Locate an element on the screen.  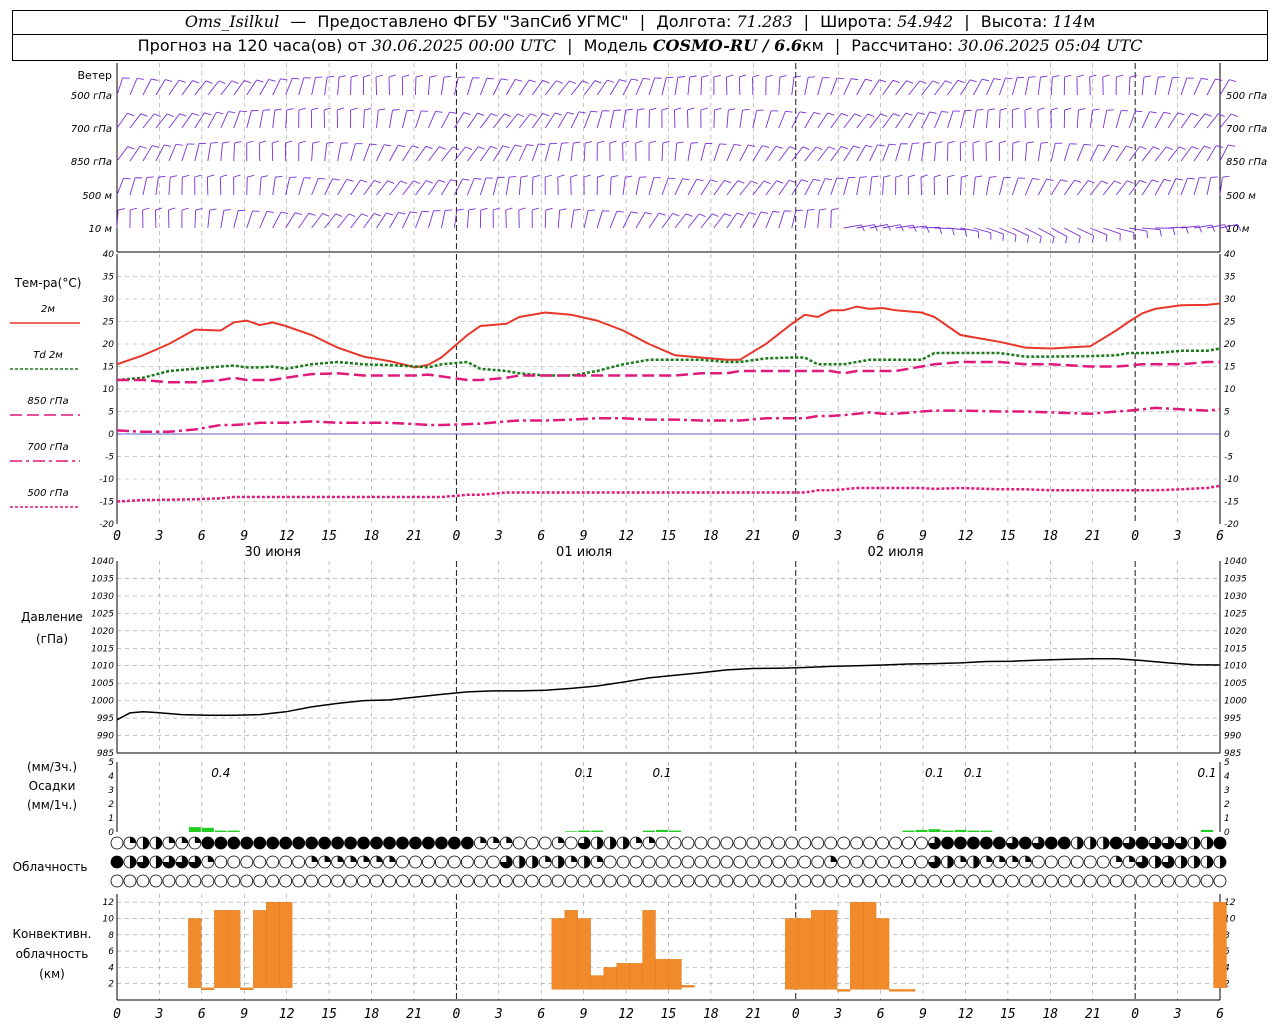
conv-axis-tick-label: 15 is located at coordinates (329, 1014).